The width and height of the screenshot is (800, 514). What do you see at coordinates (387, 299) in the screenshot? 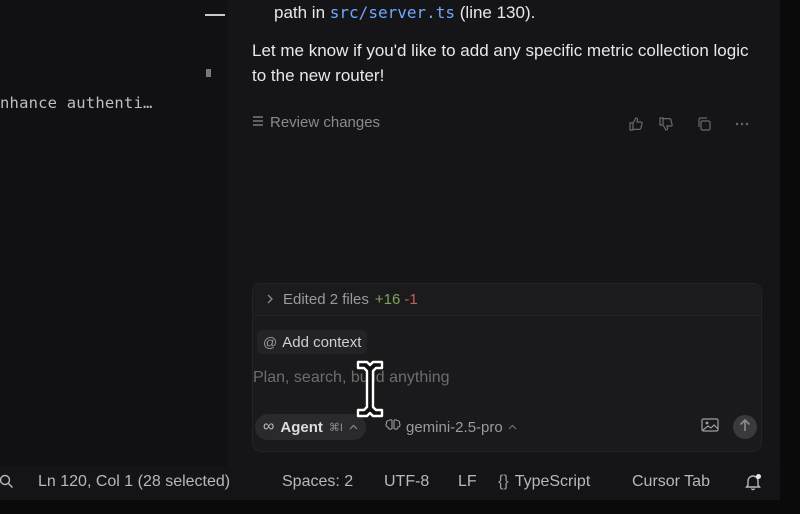
I see `additions-count: +16` at bounding box center [387, 299].